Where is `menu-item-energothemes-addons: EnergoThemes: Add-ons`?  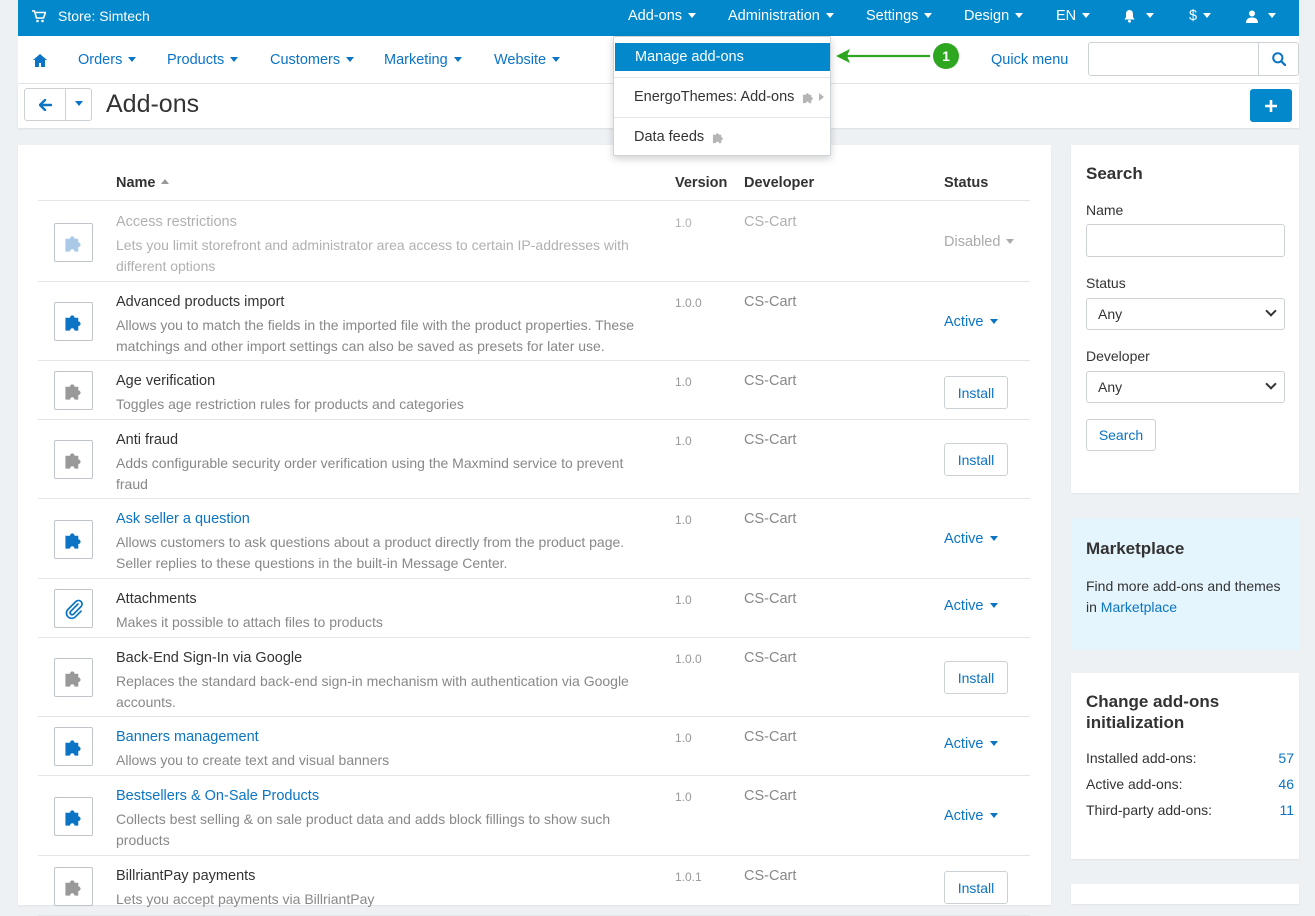
menu-item-energothemes-addons: EnergoThemes: Add-ons is located at coordinates (722, 97).